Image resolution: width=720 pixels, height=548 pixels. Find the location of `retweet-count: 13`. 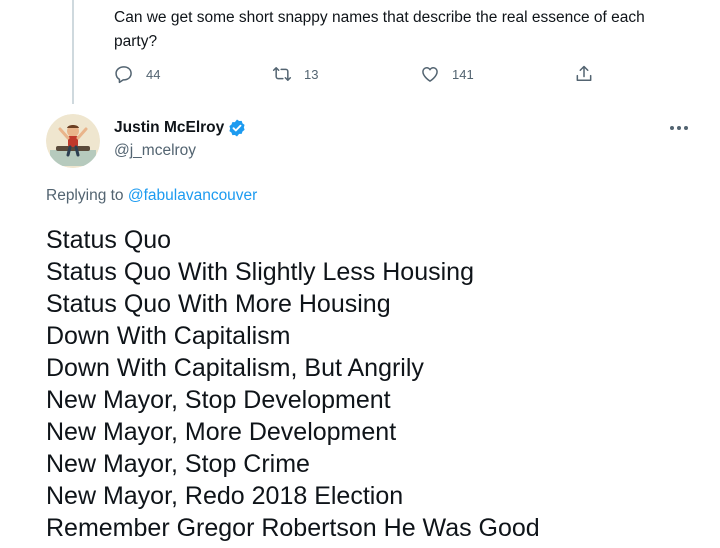

retweet-count: 13 is located at coordinates (311, 74).